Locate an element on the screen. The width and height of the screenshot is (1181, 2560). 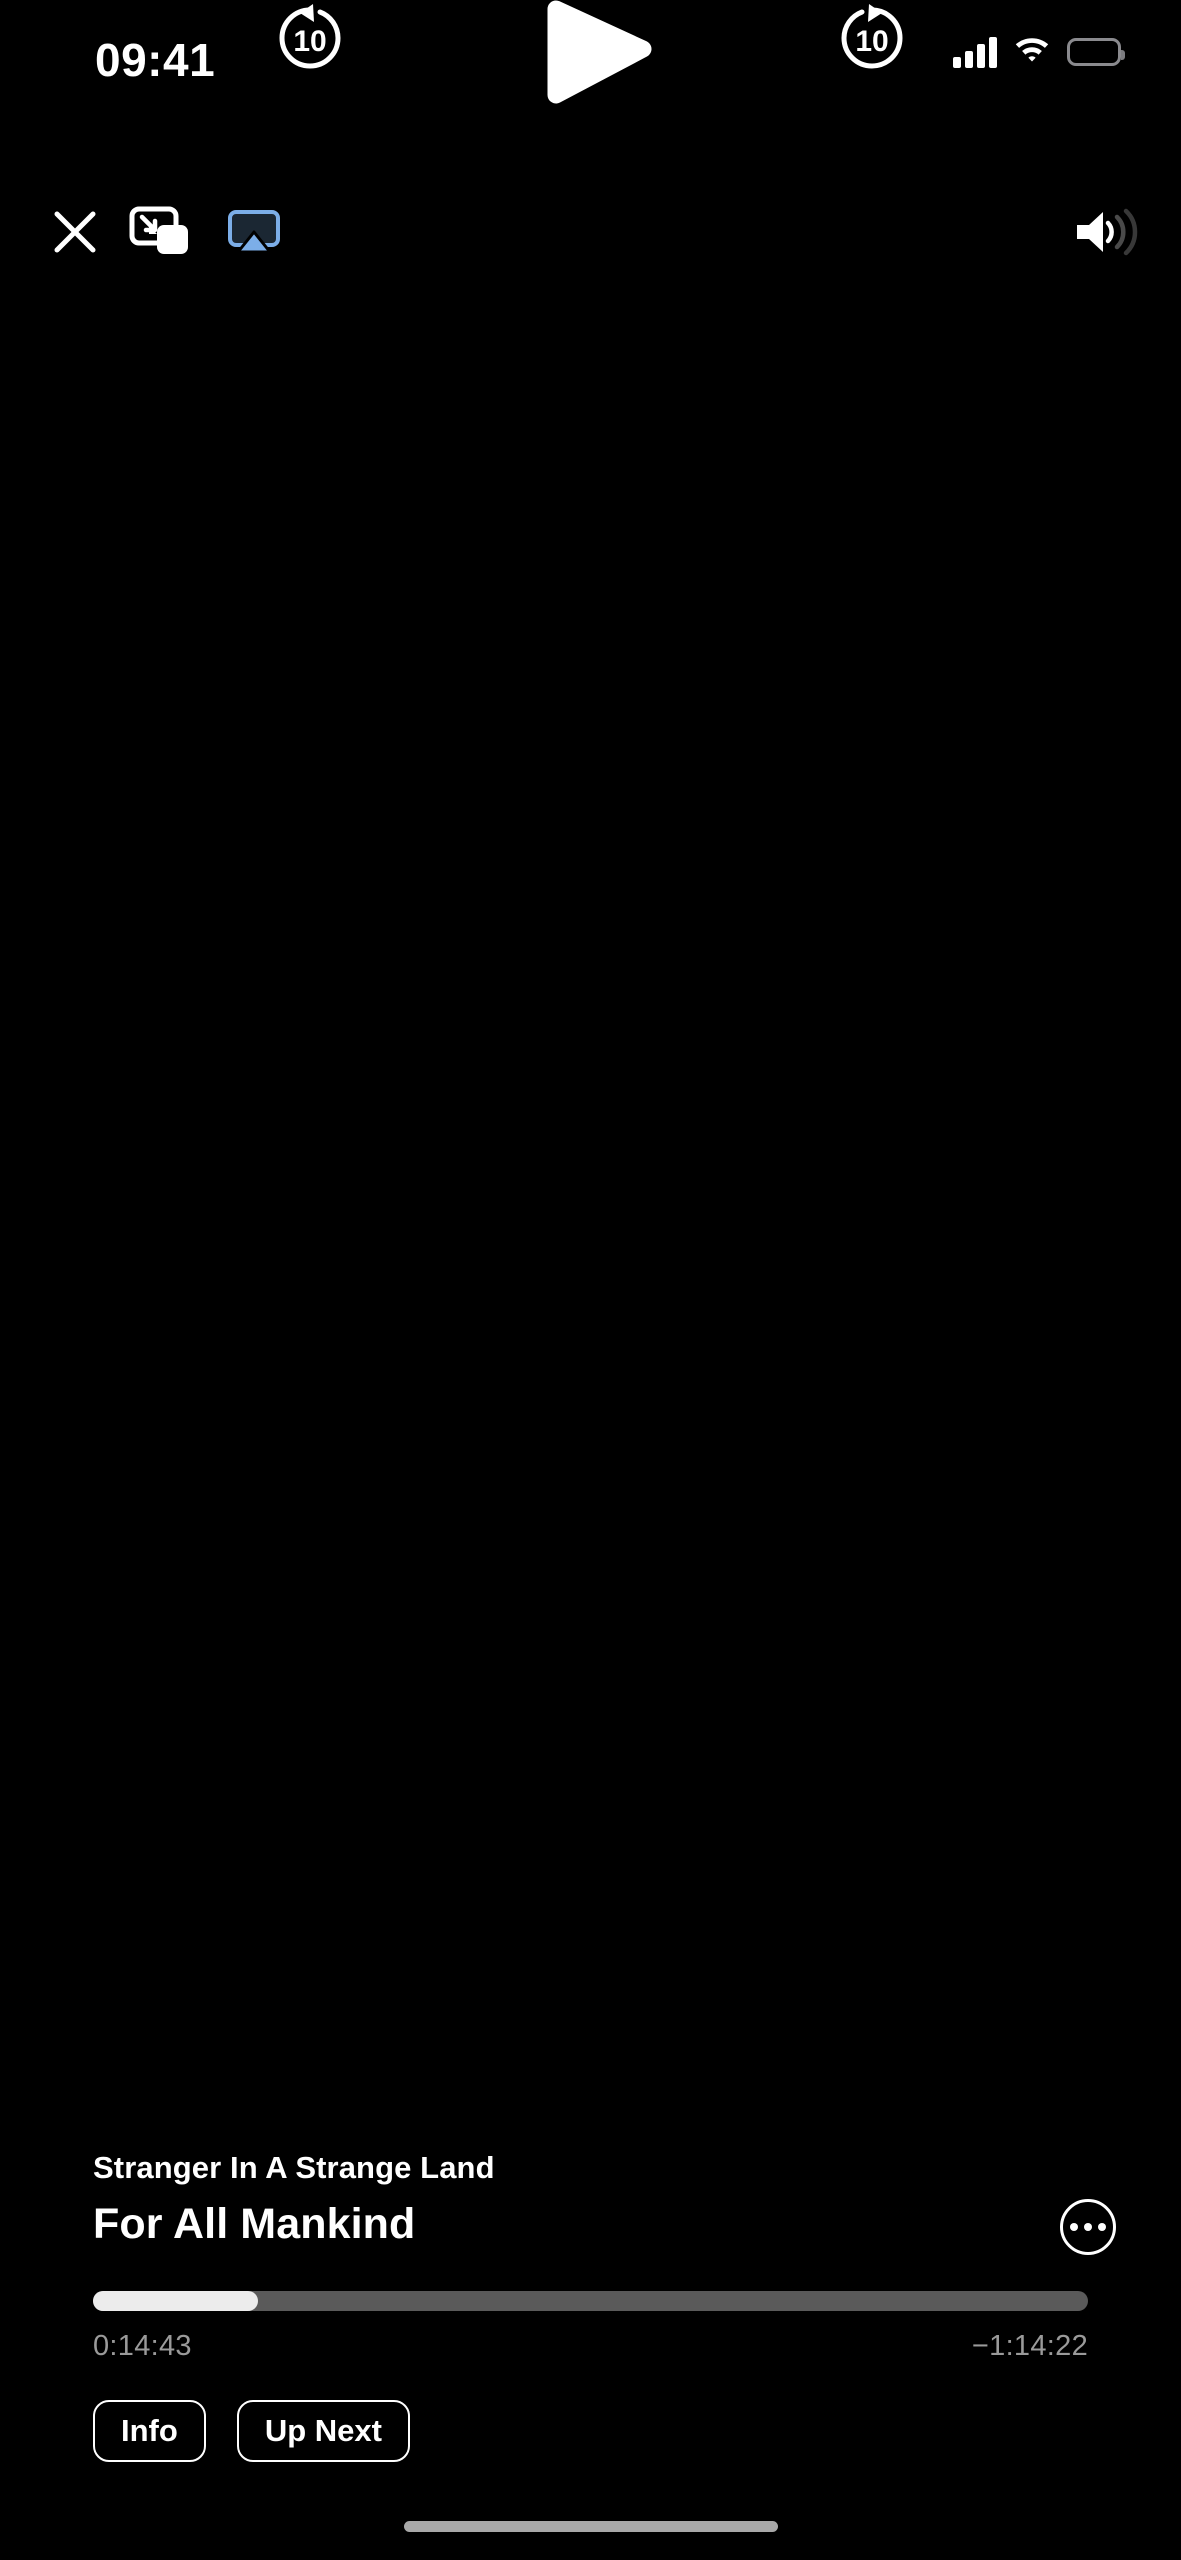
skip-forward-10-icon: 10 is located at coordinates (872, 36).